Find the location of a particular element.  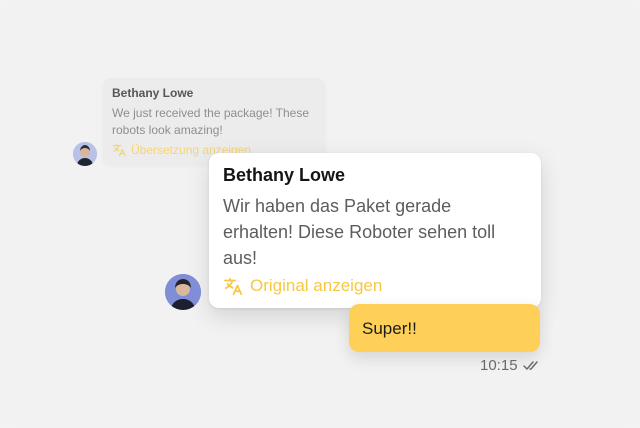

reply-bubble: Super!! is located at coordinates (444, 328).